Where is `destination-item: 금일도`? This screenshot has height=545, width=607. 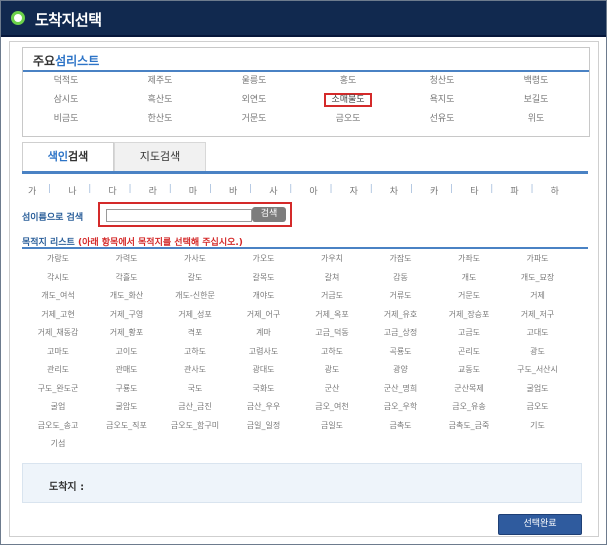
destination-item: 금일도 is located at coordinates (332, 425).